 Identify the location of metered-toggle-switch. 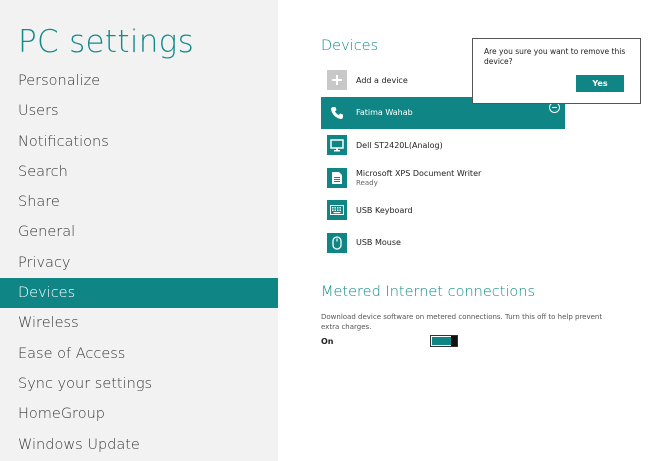
(444, 341).